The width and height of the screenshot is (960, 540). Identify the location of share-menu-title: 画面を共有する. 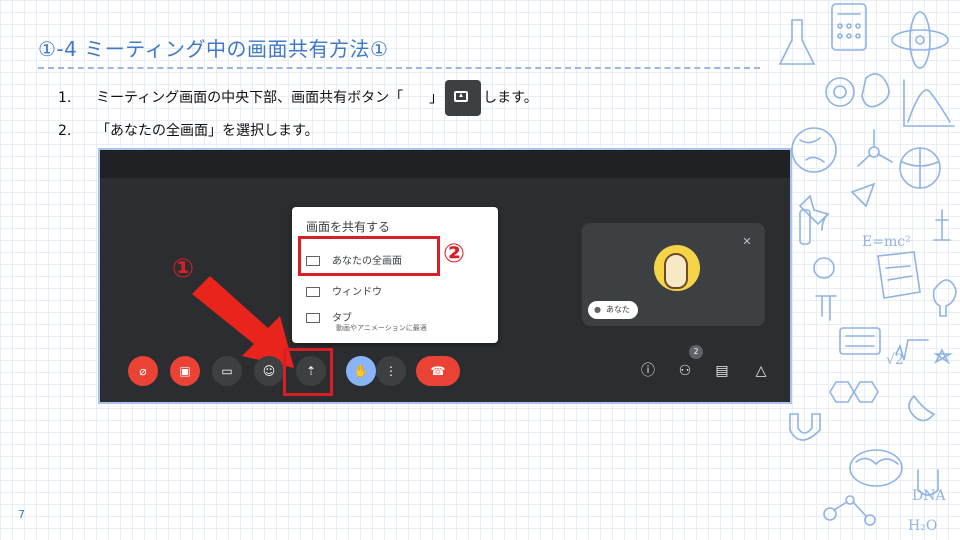
(348, 227).